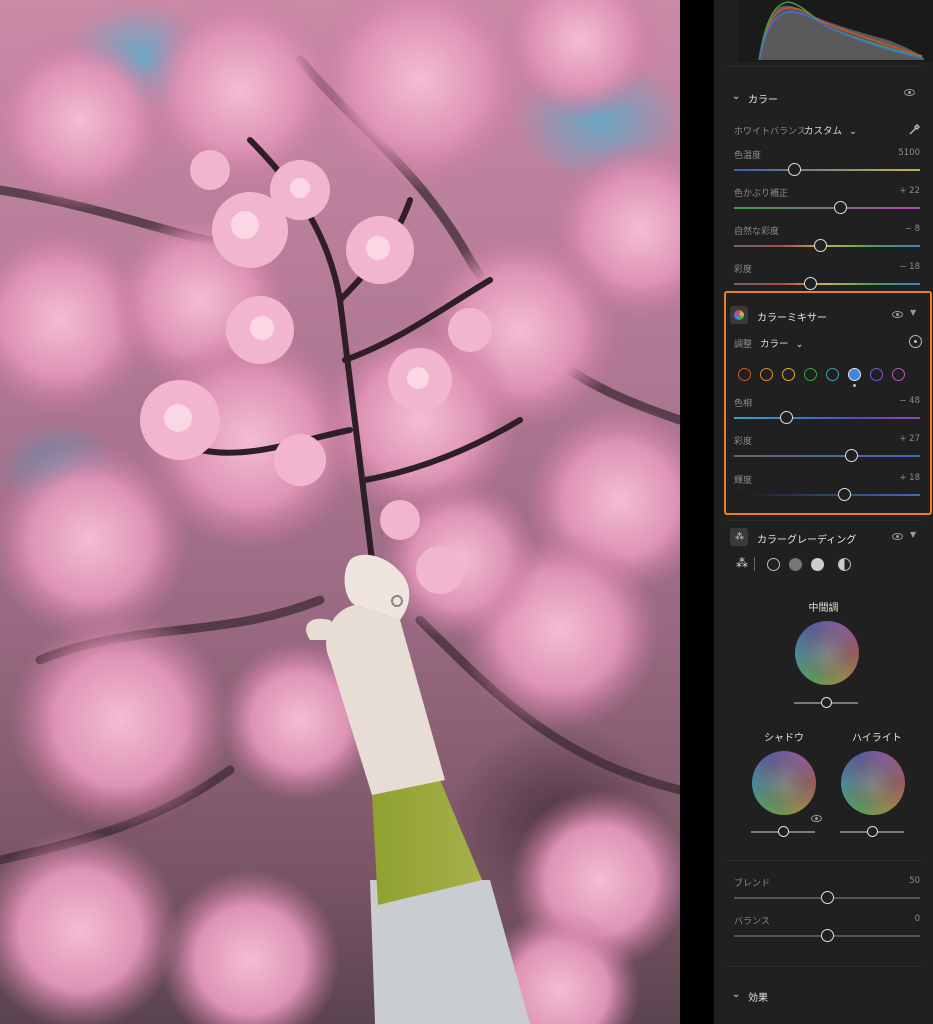 Image resolution: width=933 pixels, height=1024 pixels. I want to click on midtone-wheel, so click(827, 653).